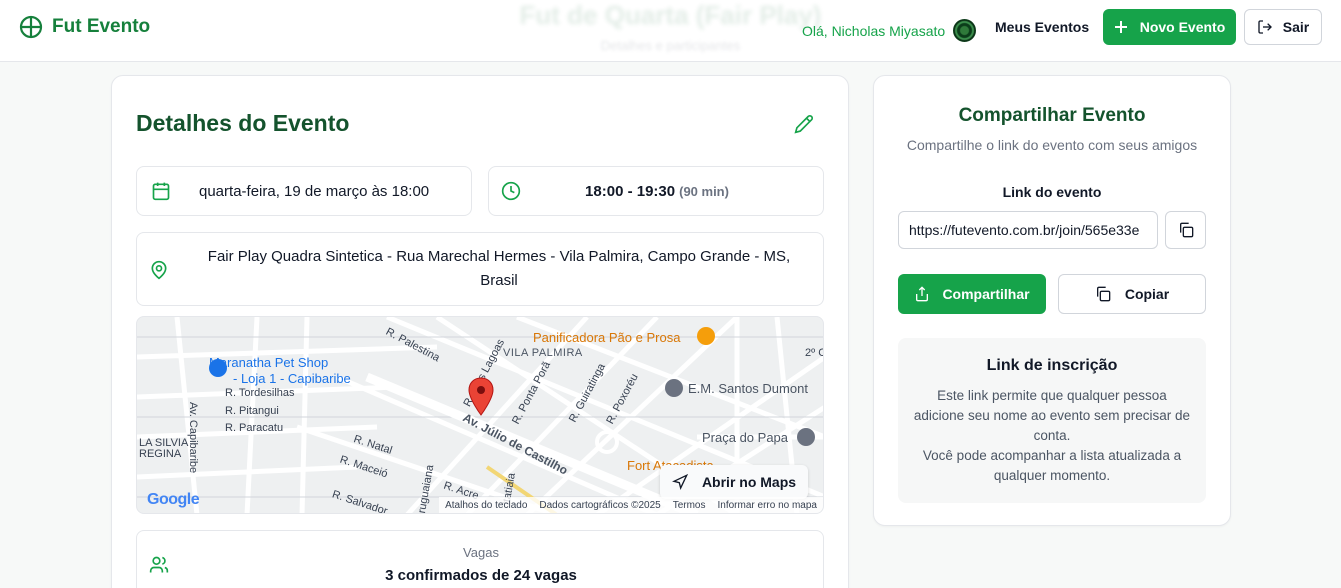 This screenshot has width=1341, height=588. What do you see at coordinates (218, 368) in the screenshot?
I see `pet-shop-pin-icon` at bounding box center [218, 368].